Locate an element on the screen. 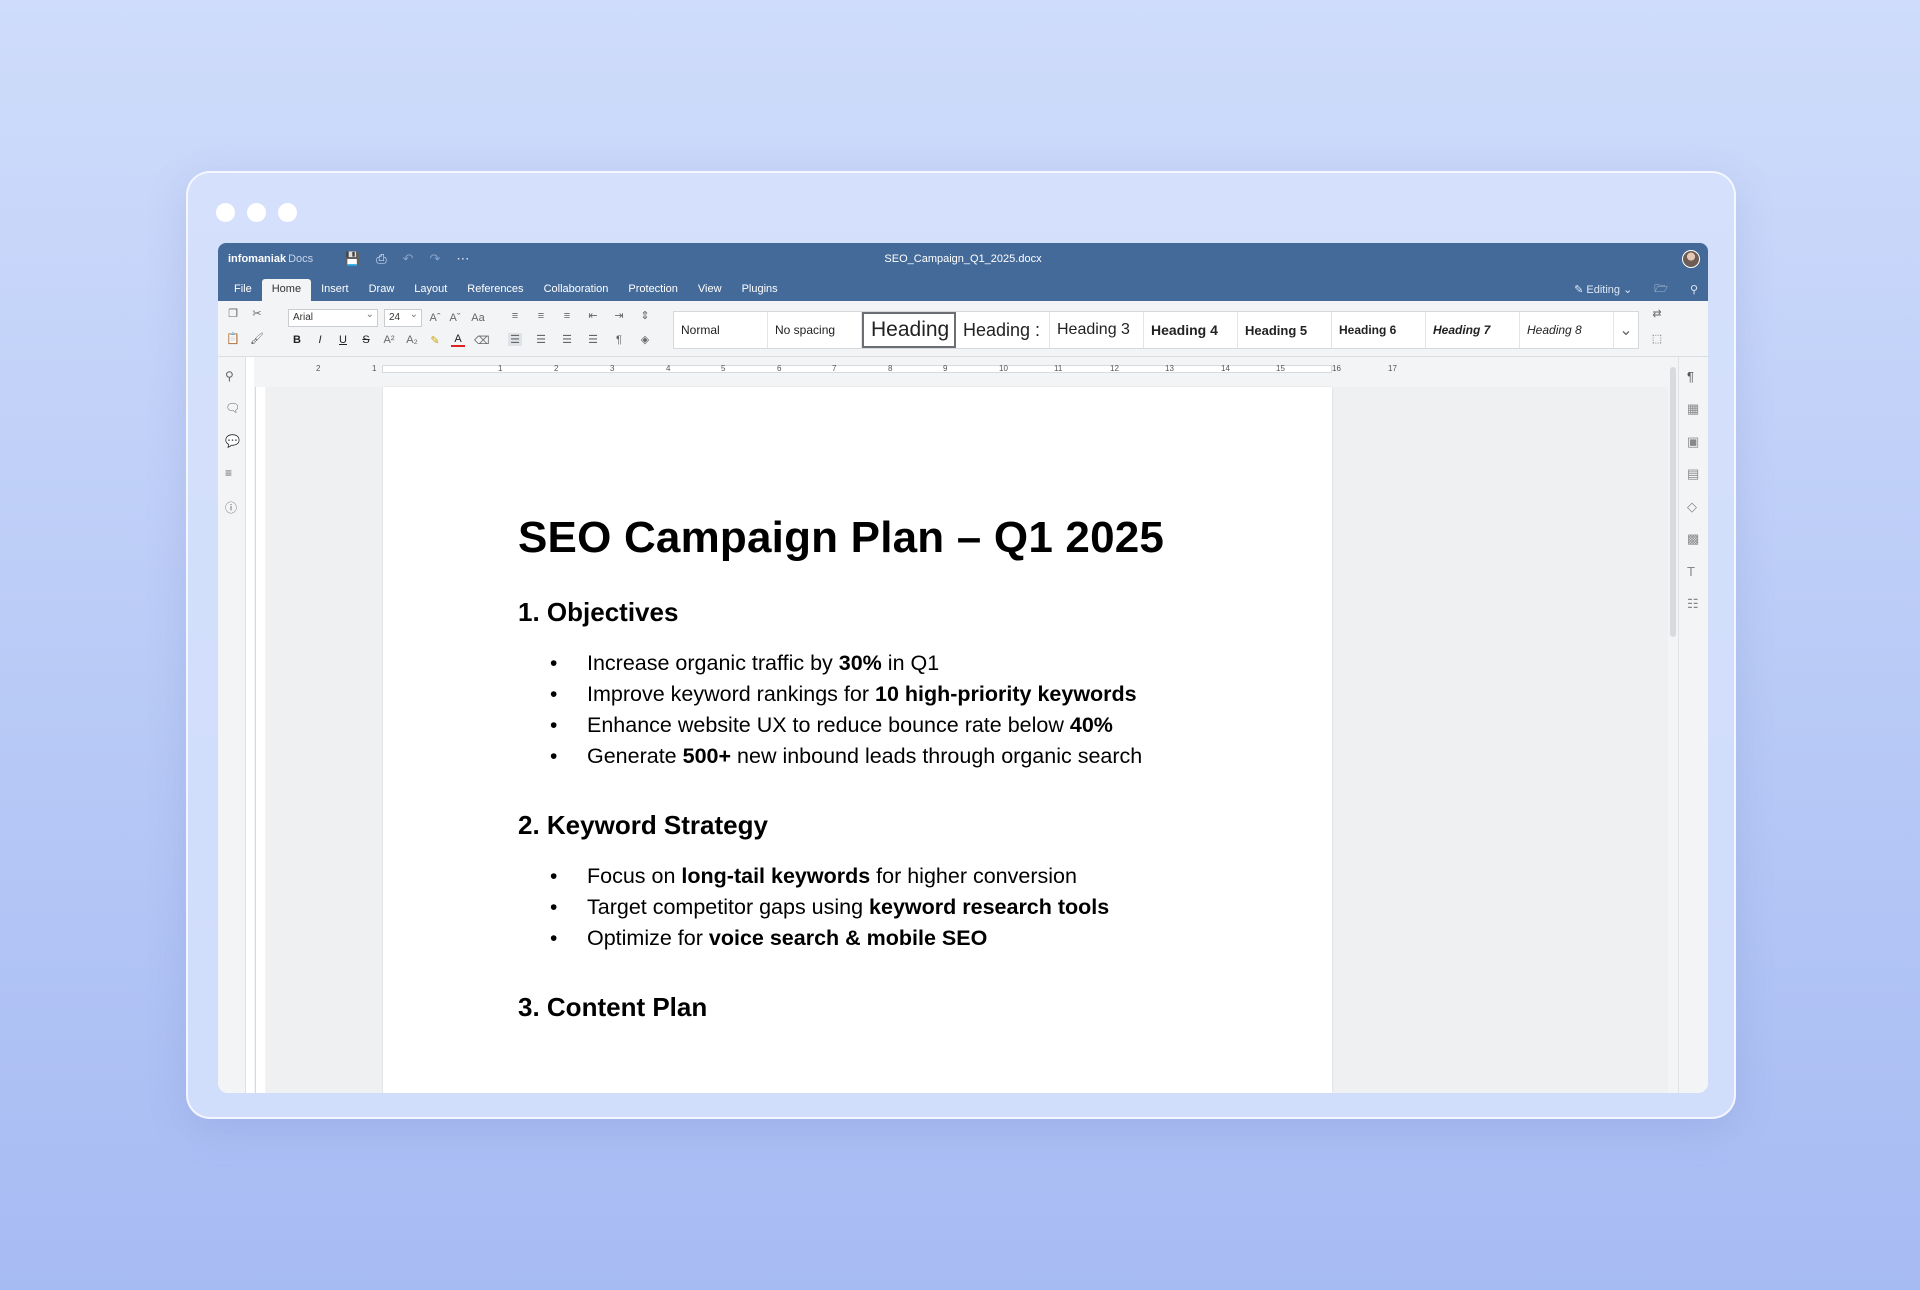  style-heading-6: Heading 6 is located at coordinates (1379, 330).